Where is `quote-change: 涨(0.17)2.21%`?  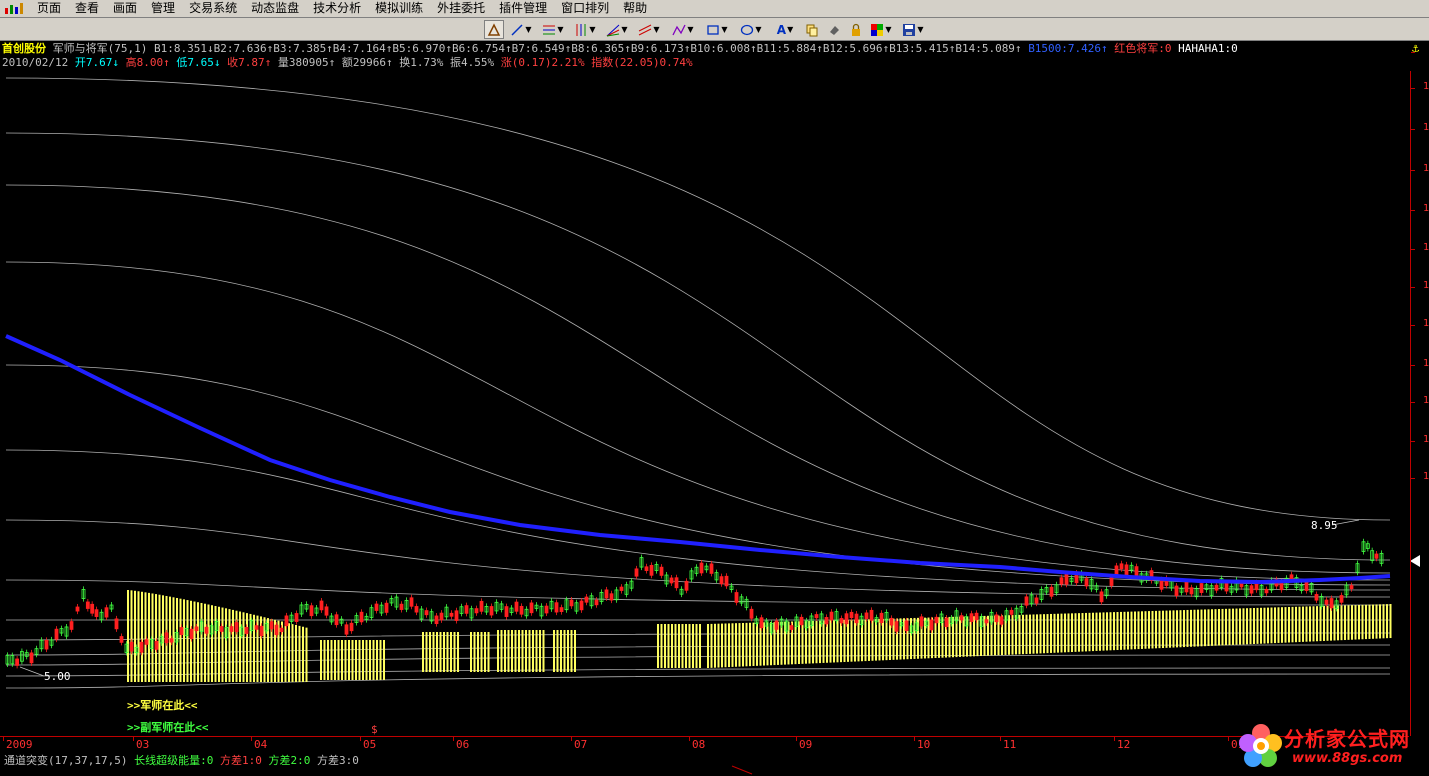 quote-change: 涨(0.17)2.21% is located at coordinates (542, 62).